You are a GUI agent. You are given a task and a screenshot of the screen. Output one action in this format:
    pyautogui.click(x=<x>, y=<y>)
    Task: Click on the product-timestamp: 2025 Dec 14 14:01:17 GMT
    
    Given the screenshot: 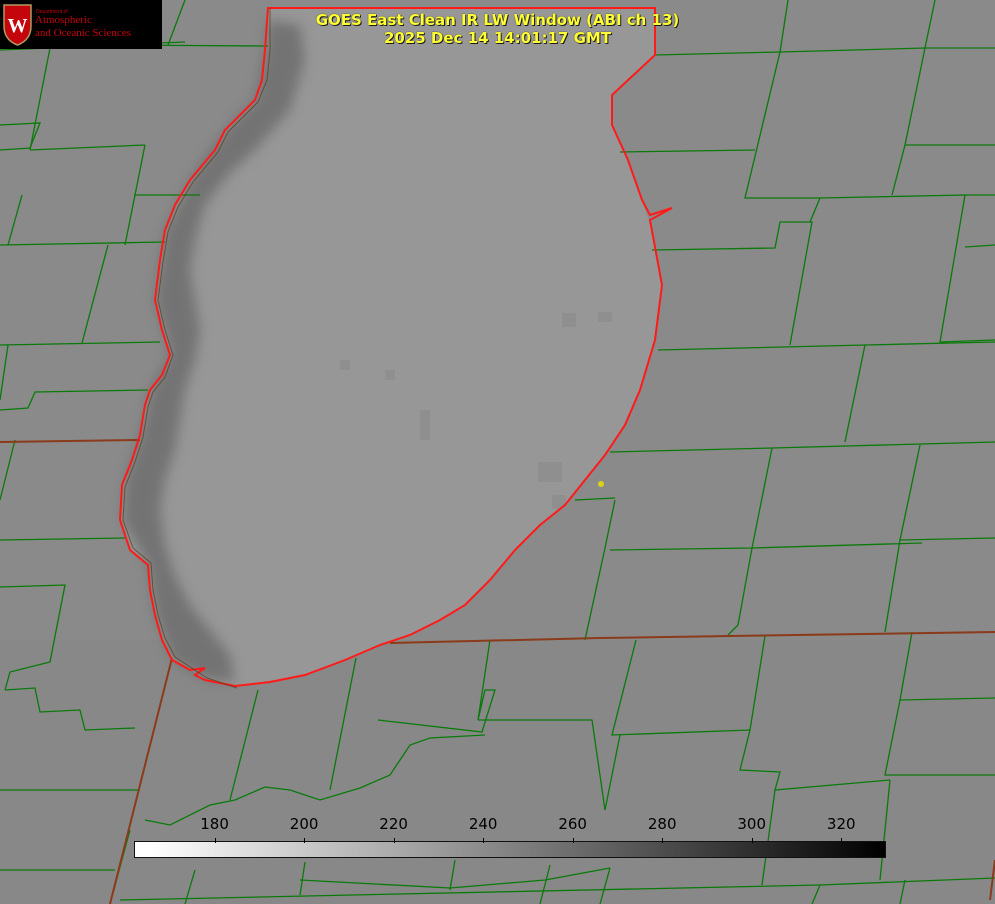 What is the action you would take?
    pyautogui.click(x=497, y=38)
    